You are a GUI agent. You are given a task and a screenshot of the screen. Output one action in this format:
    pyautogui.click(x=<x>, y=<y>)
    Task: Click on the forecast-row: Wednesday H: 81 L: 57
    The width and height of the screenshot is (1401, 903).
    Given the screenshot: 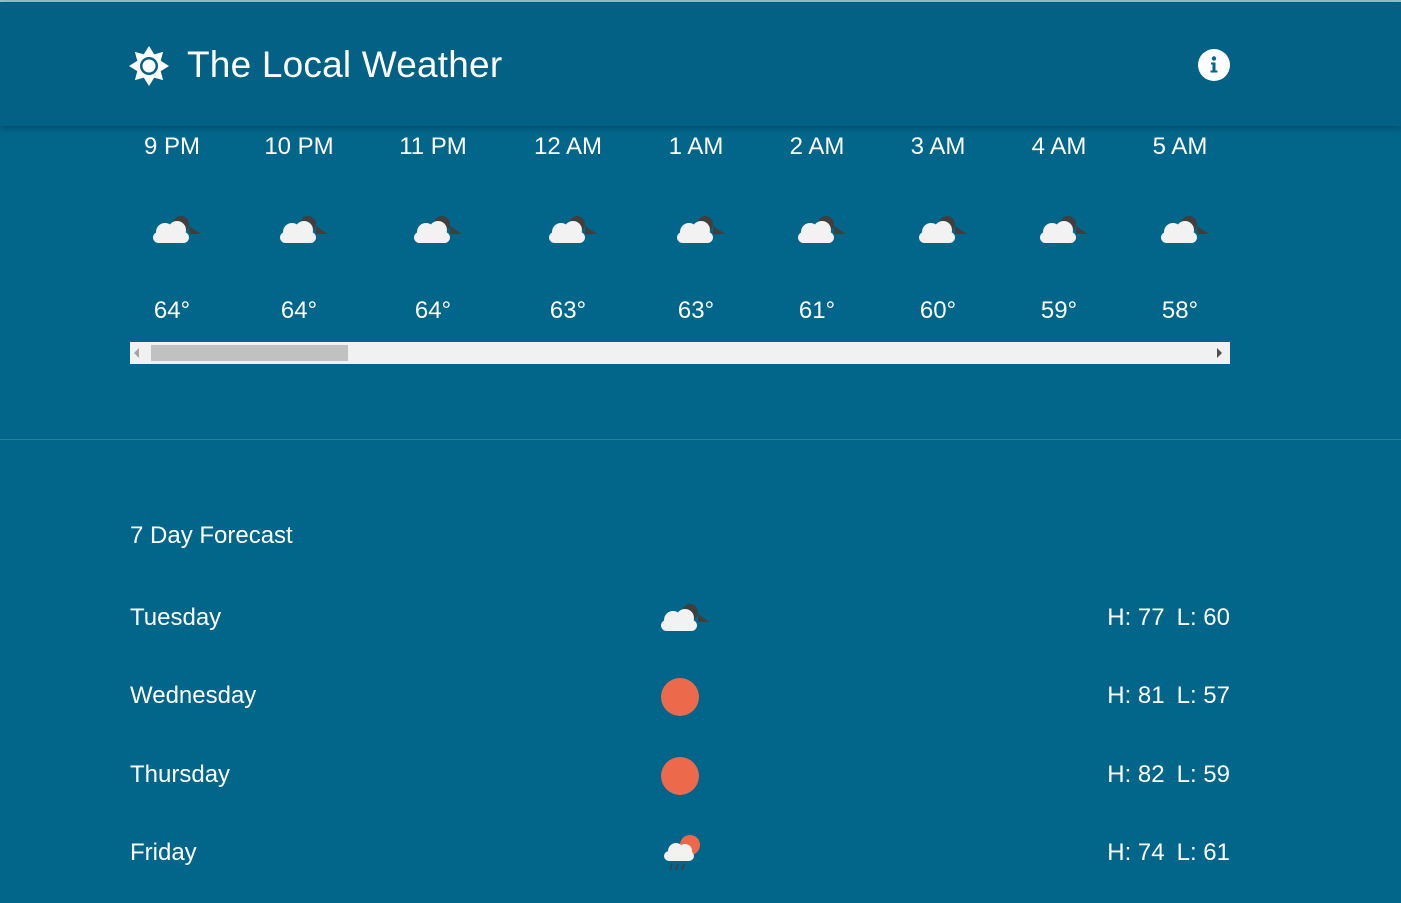 What is the action you would take?
    pyautogui.click(x=680, y=696)
    